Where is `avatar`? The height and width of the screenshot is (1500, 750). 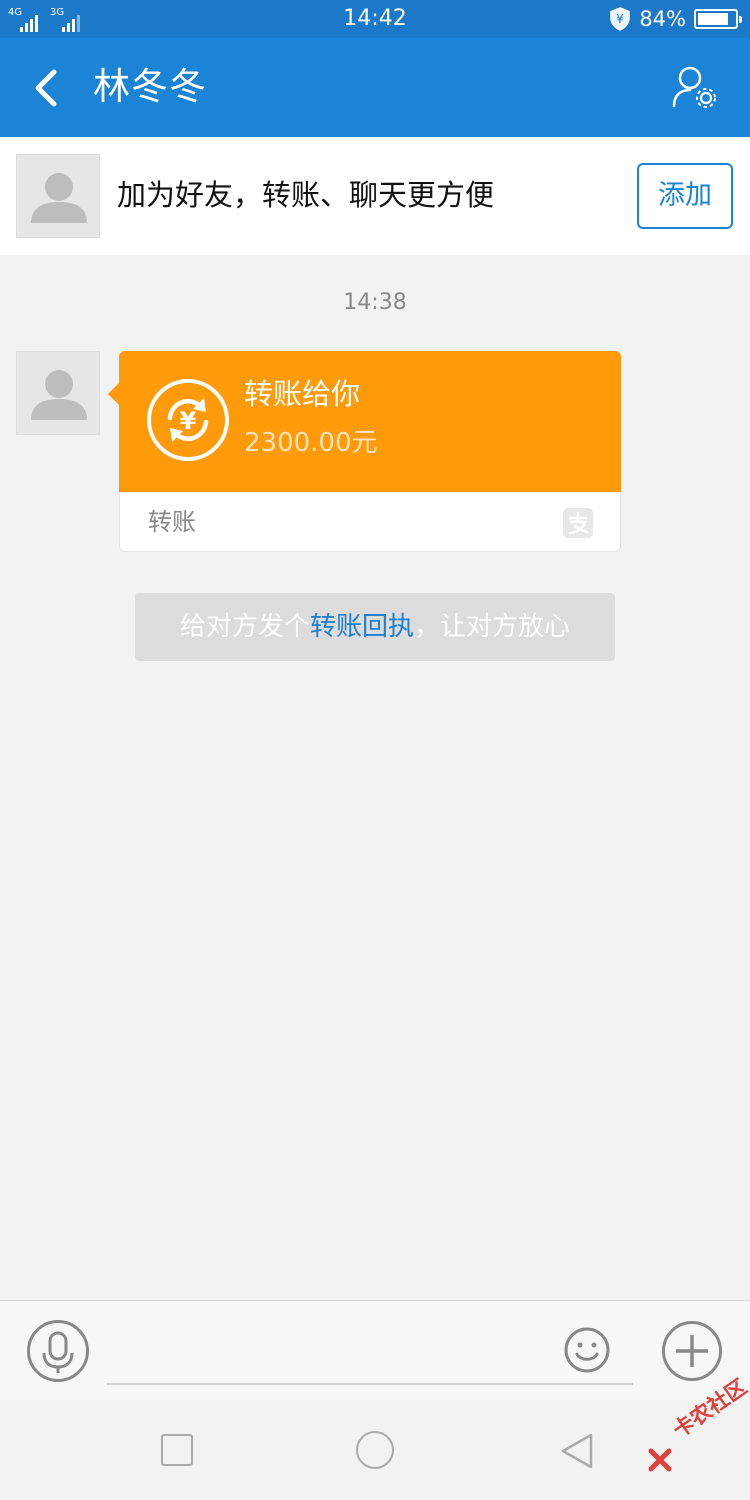 avatar is located at coordinates (58, 196).